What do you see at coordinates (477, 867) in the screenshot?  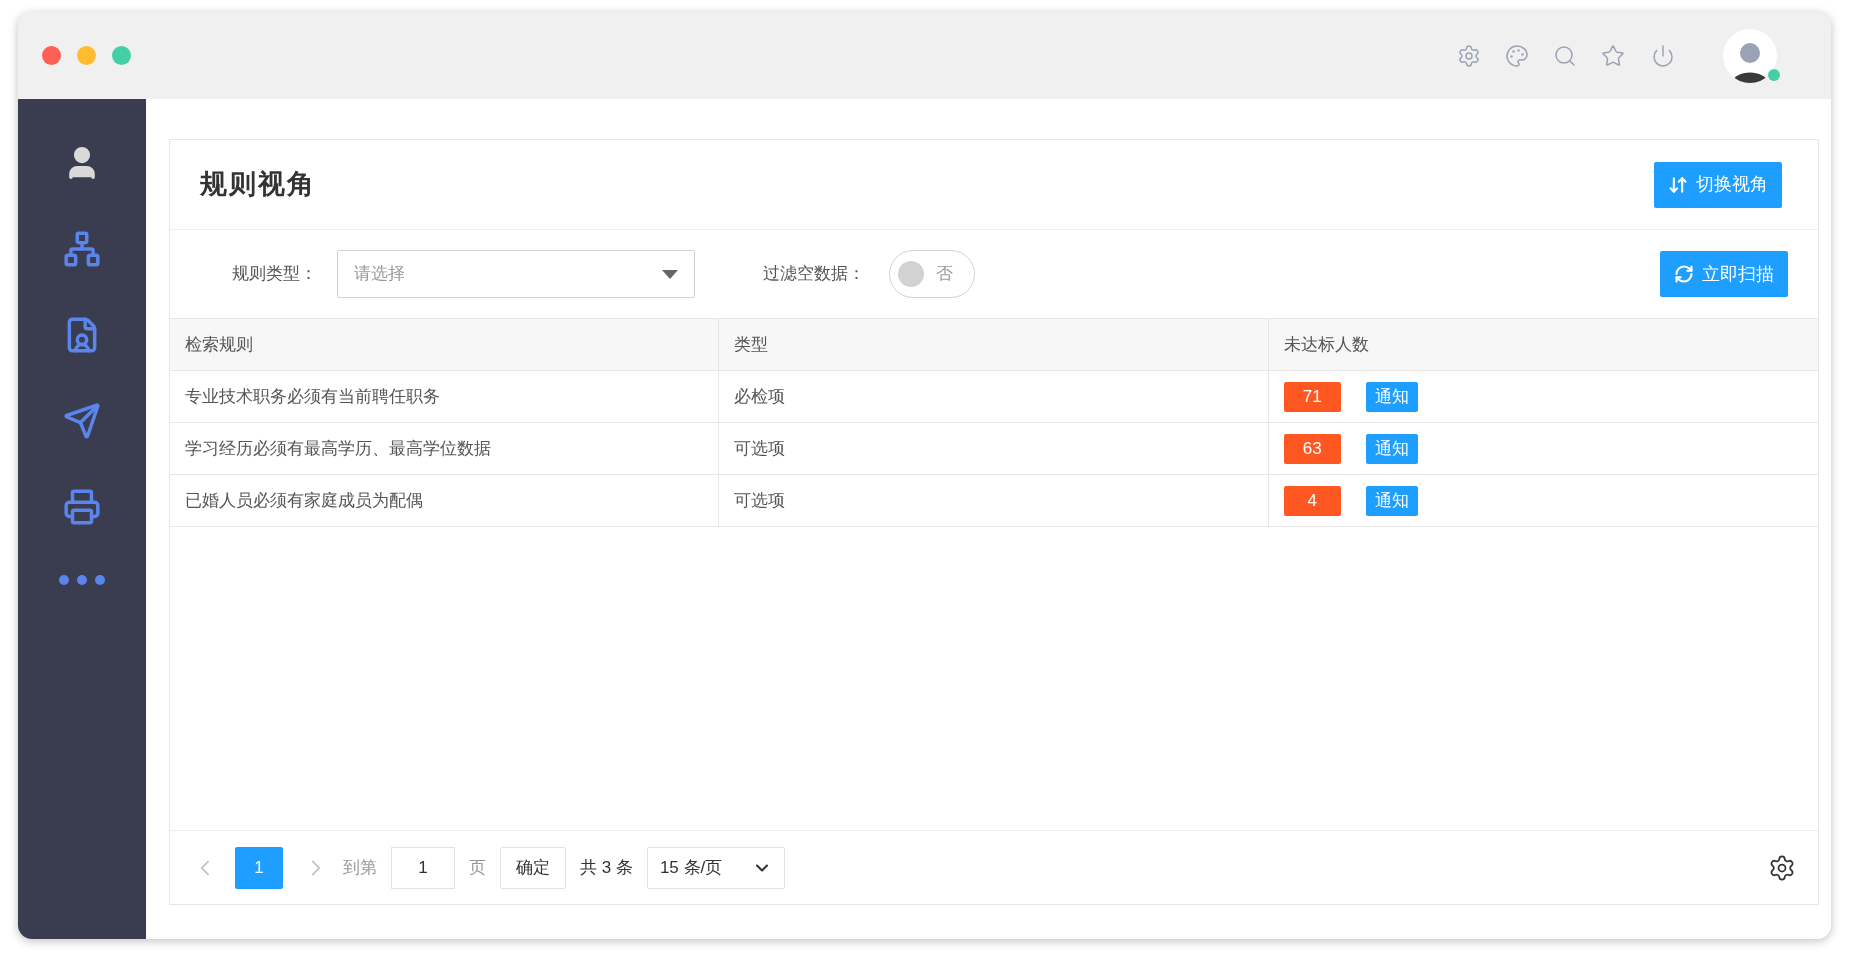 I see `page-unit-label: 页` at bounding box center [477, 867].